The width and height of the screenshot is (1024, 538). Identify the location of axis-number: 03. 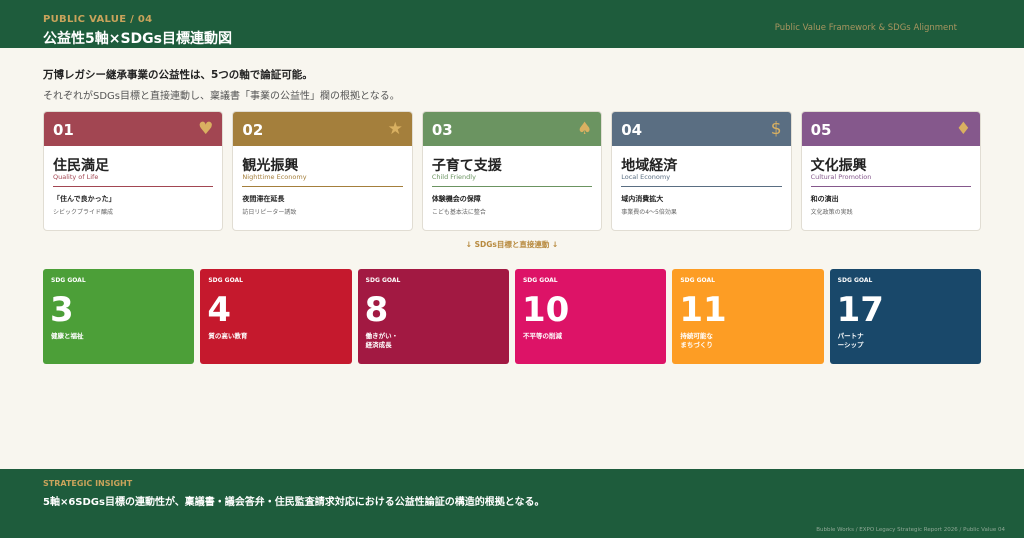
(442, 130).